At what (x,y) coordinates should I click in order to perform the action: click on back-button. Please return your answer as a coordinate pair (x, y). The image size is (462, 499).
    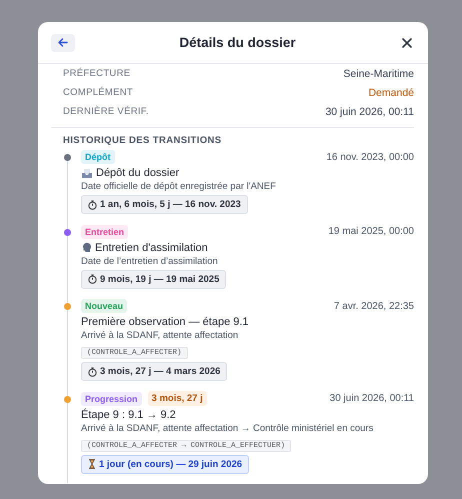
    Looking at the image, I should click on (63, 43).